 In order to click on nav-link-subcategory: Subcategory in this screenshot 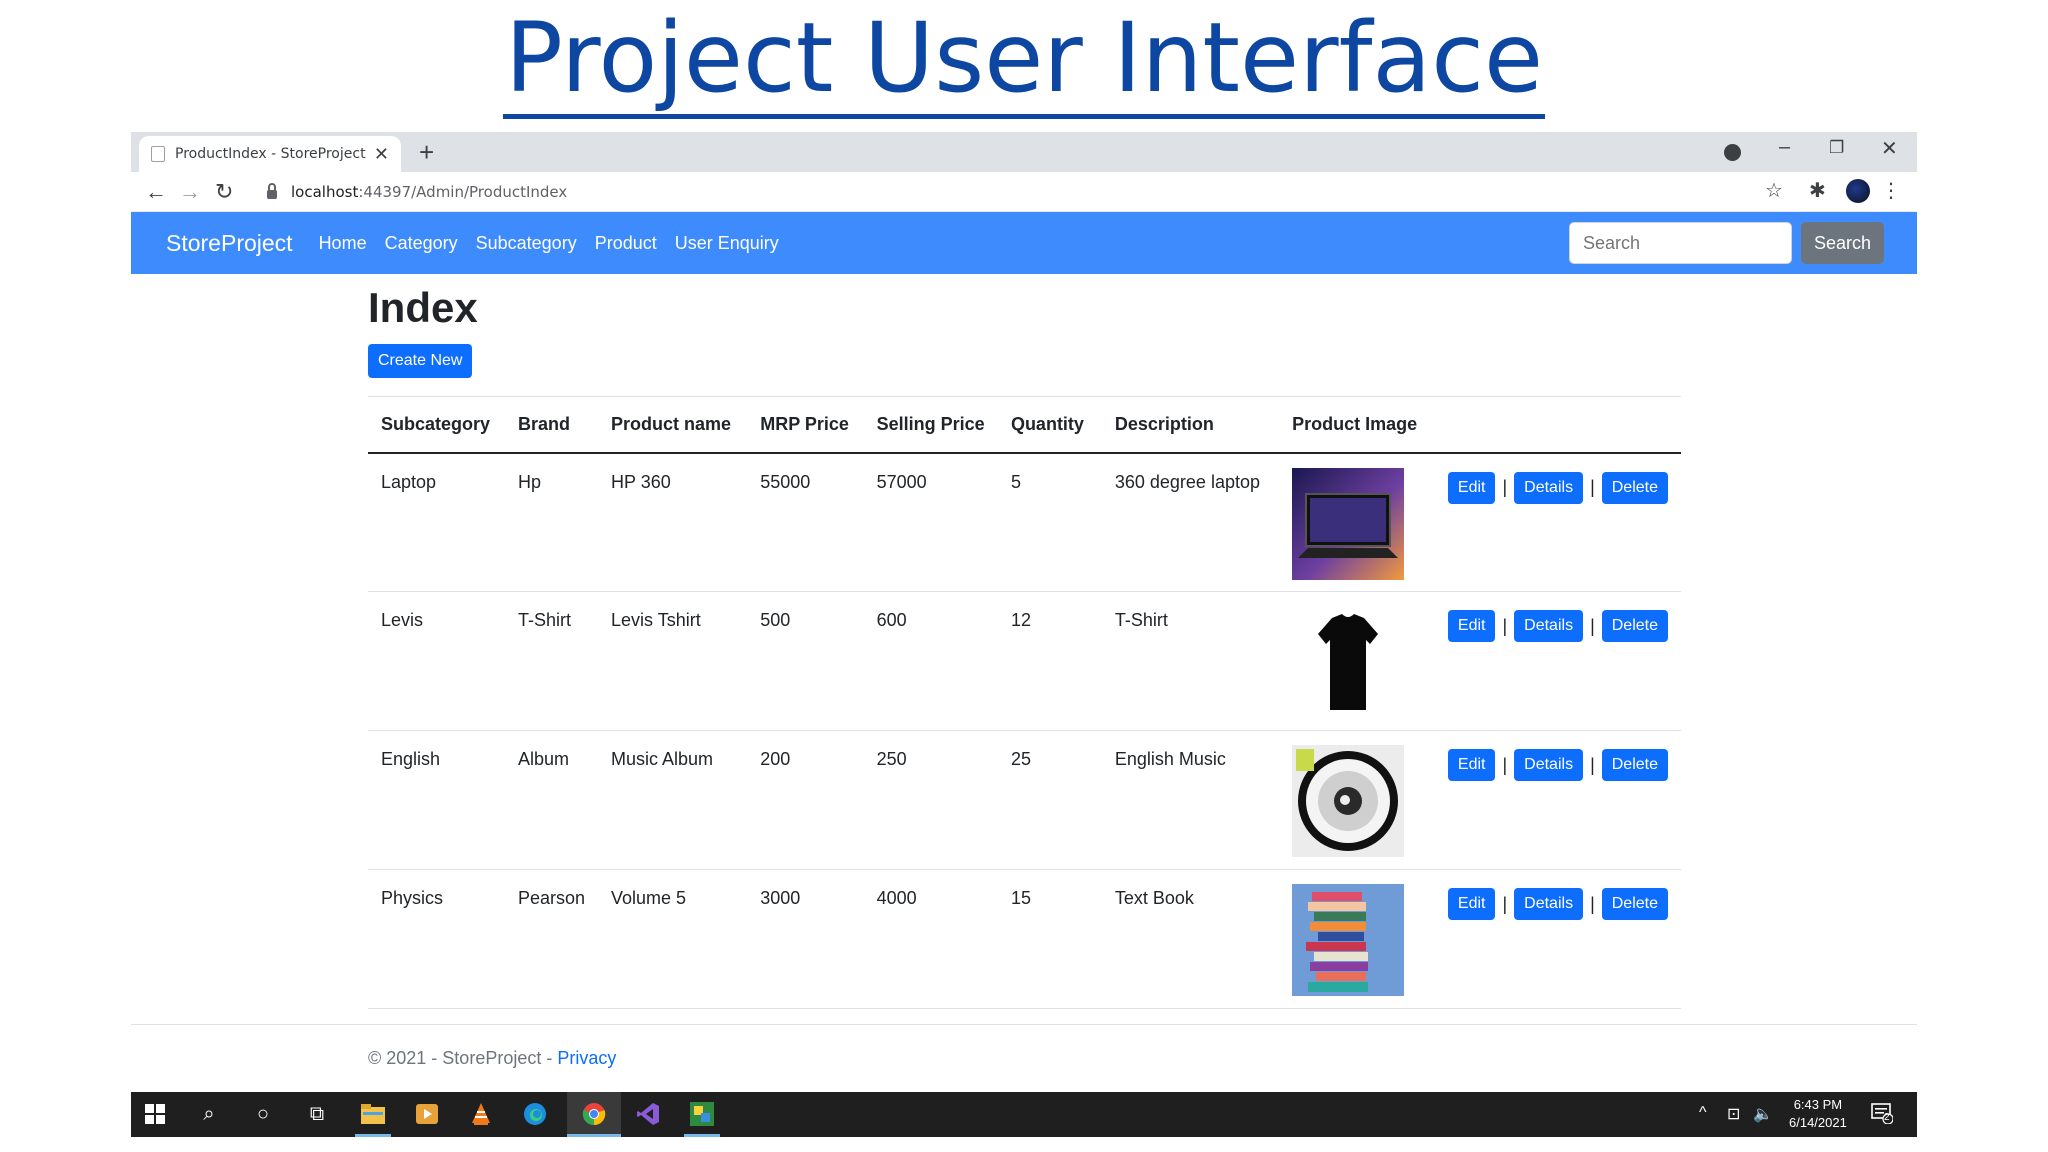, I will do `click(526, 243)`.